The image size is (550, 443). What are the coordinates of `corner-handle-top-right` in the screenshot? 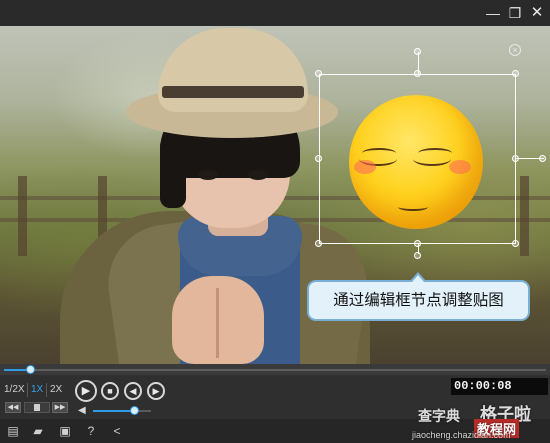 It's located at (515, 73).